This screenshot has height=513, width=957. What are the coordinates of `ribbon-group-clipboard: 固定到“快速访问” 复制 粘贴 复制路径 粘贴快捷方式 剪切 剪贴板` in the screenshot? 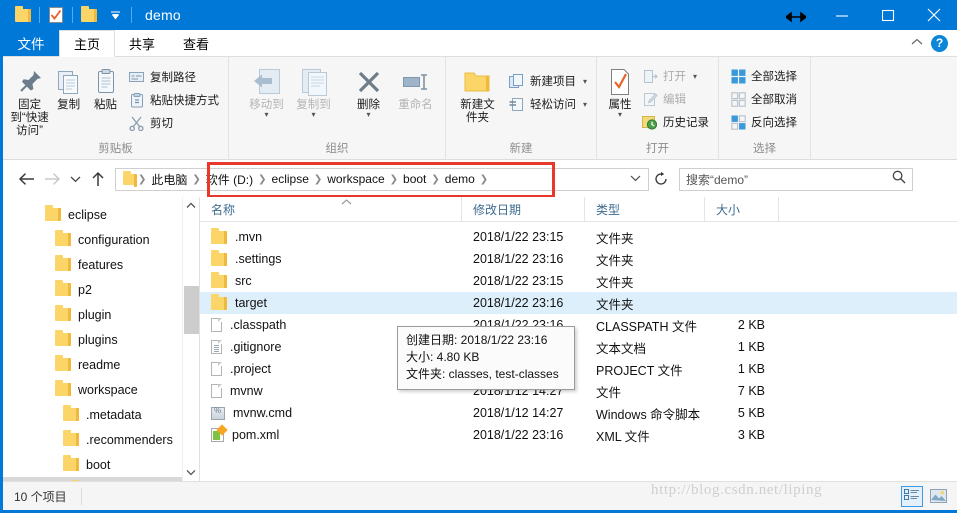 It's located at (116, 108).